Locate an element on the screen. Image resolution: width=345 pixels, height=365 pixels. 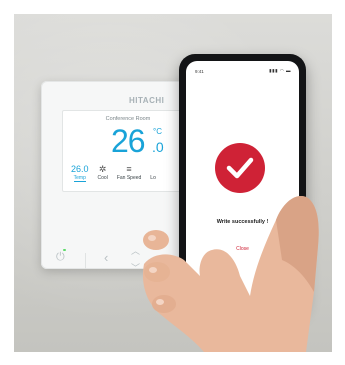
divider is located at coordinates (85, 261).